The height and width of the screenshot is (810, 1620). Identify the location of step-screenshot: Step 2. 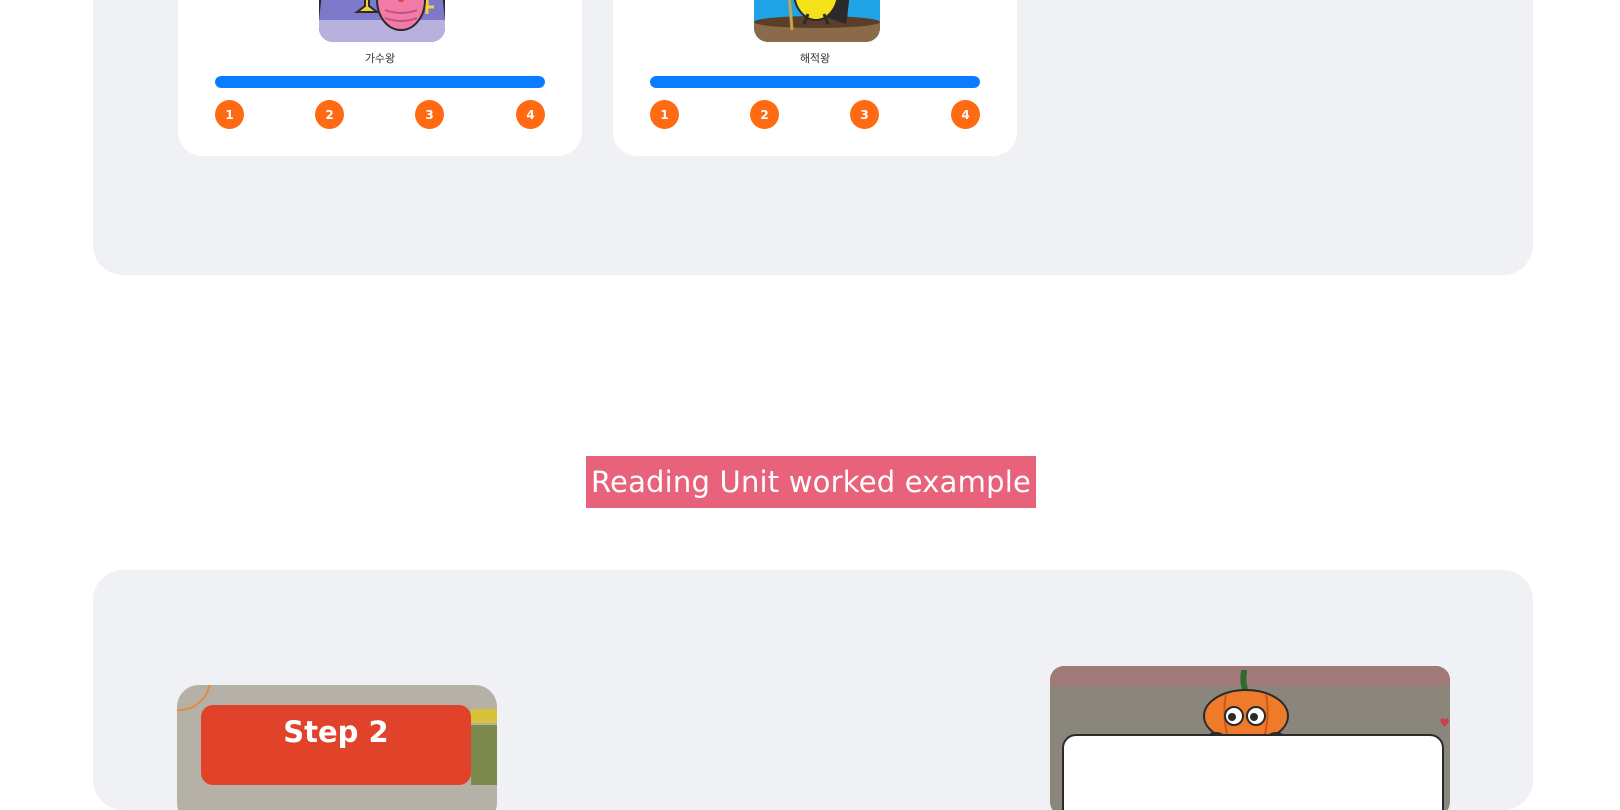
(337, 747).